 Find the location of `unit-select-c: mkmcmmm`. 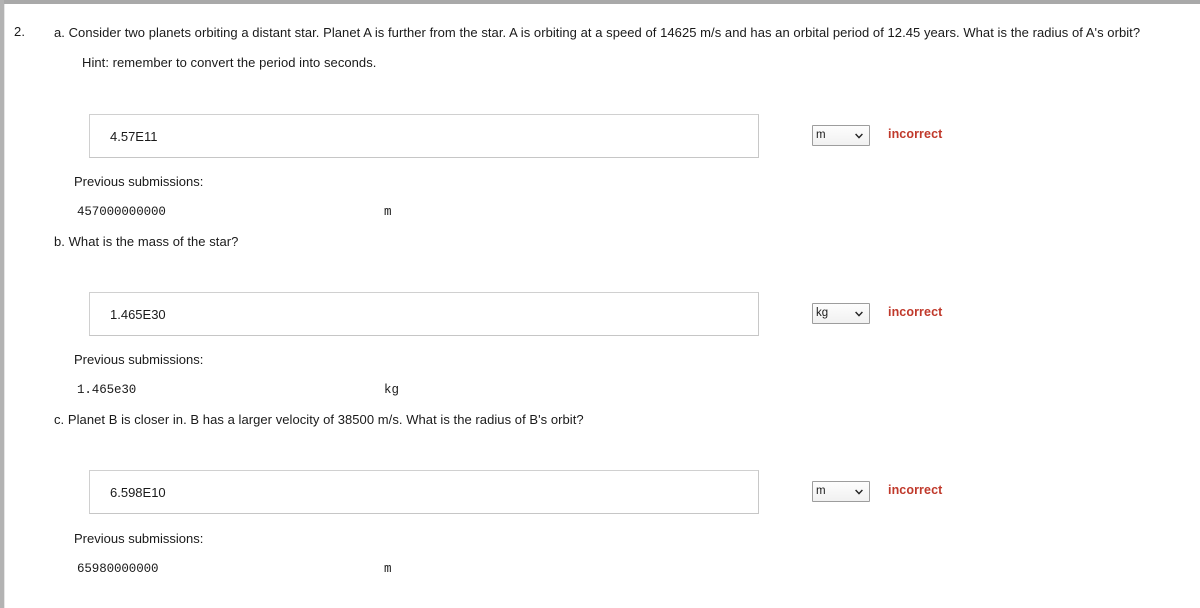

unit-select-c: mkmcmmm is located at coordinates (841, 491).